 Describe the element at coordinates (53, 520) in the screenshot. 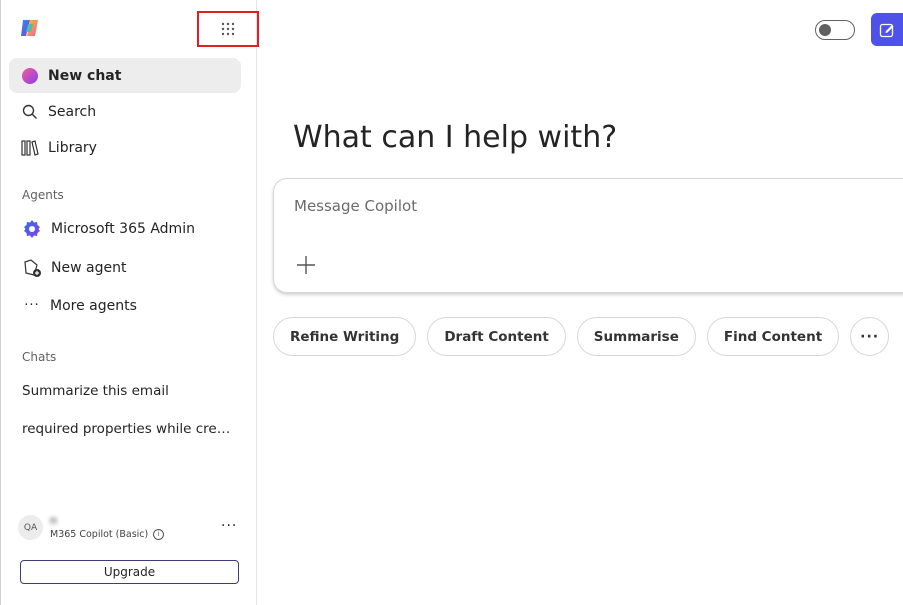

I see `user-name: n` at that location.